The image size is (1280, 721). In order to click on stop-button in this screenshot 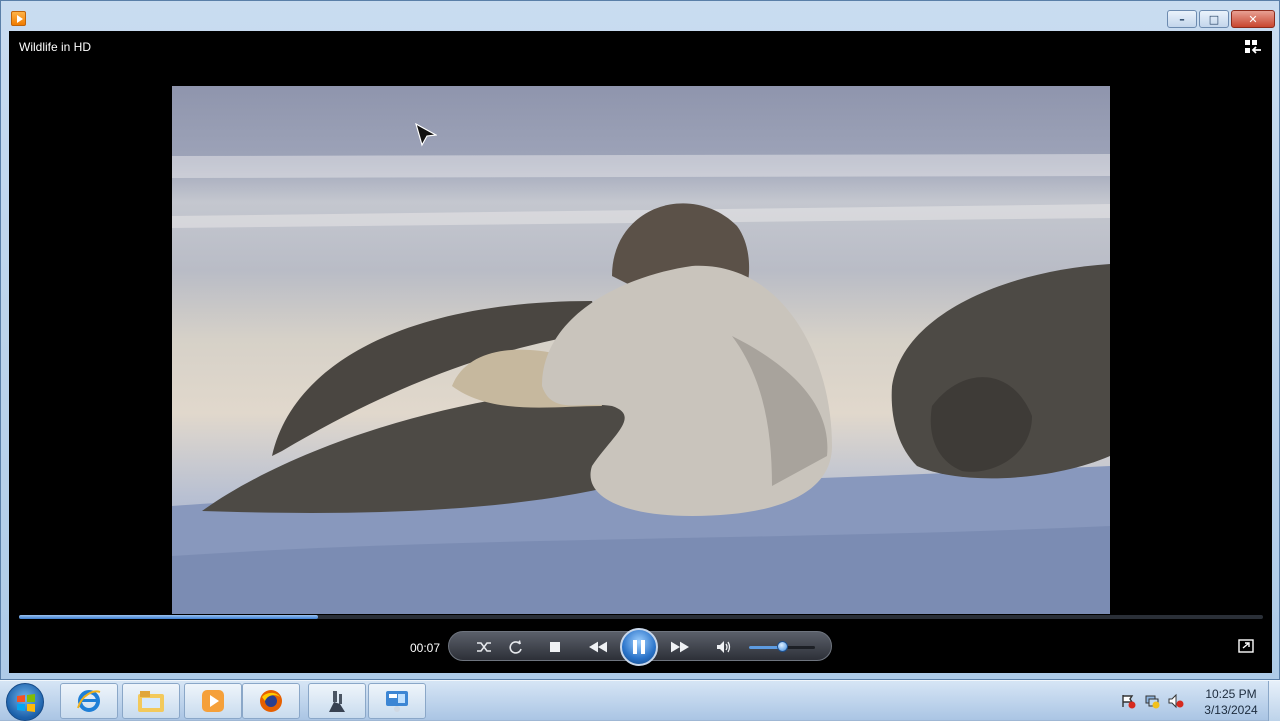, I will do `click(555, 647)`.